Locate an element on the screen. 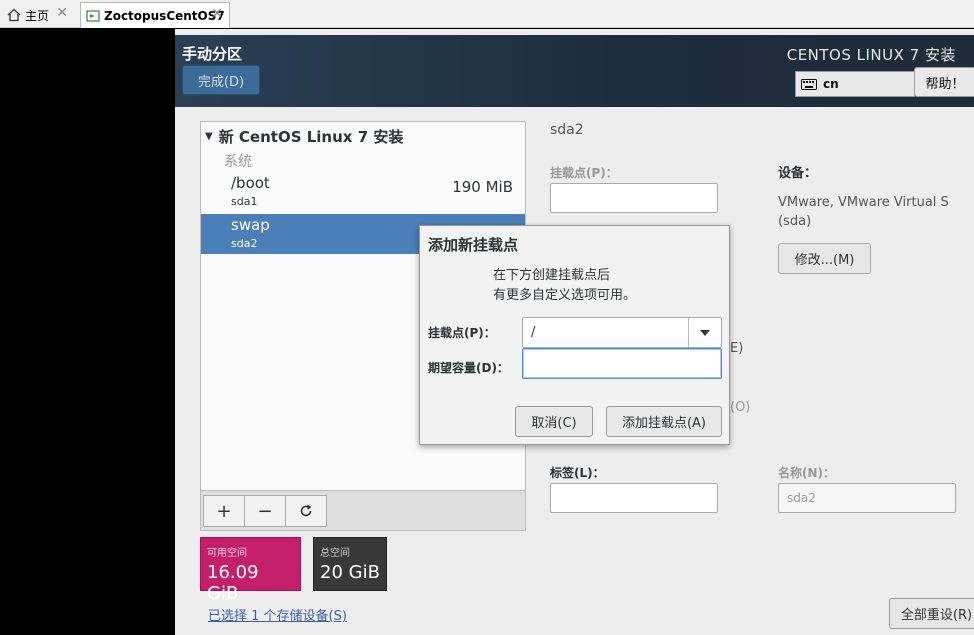  dropdown-arrow-button is located at coordinates (704, 332).